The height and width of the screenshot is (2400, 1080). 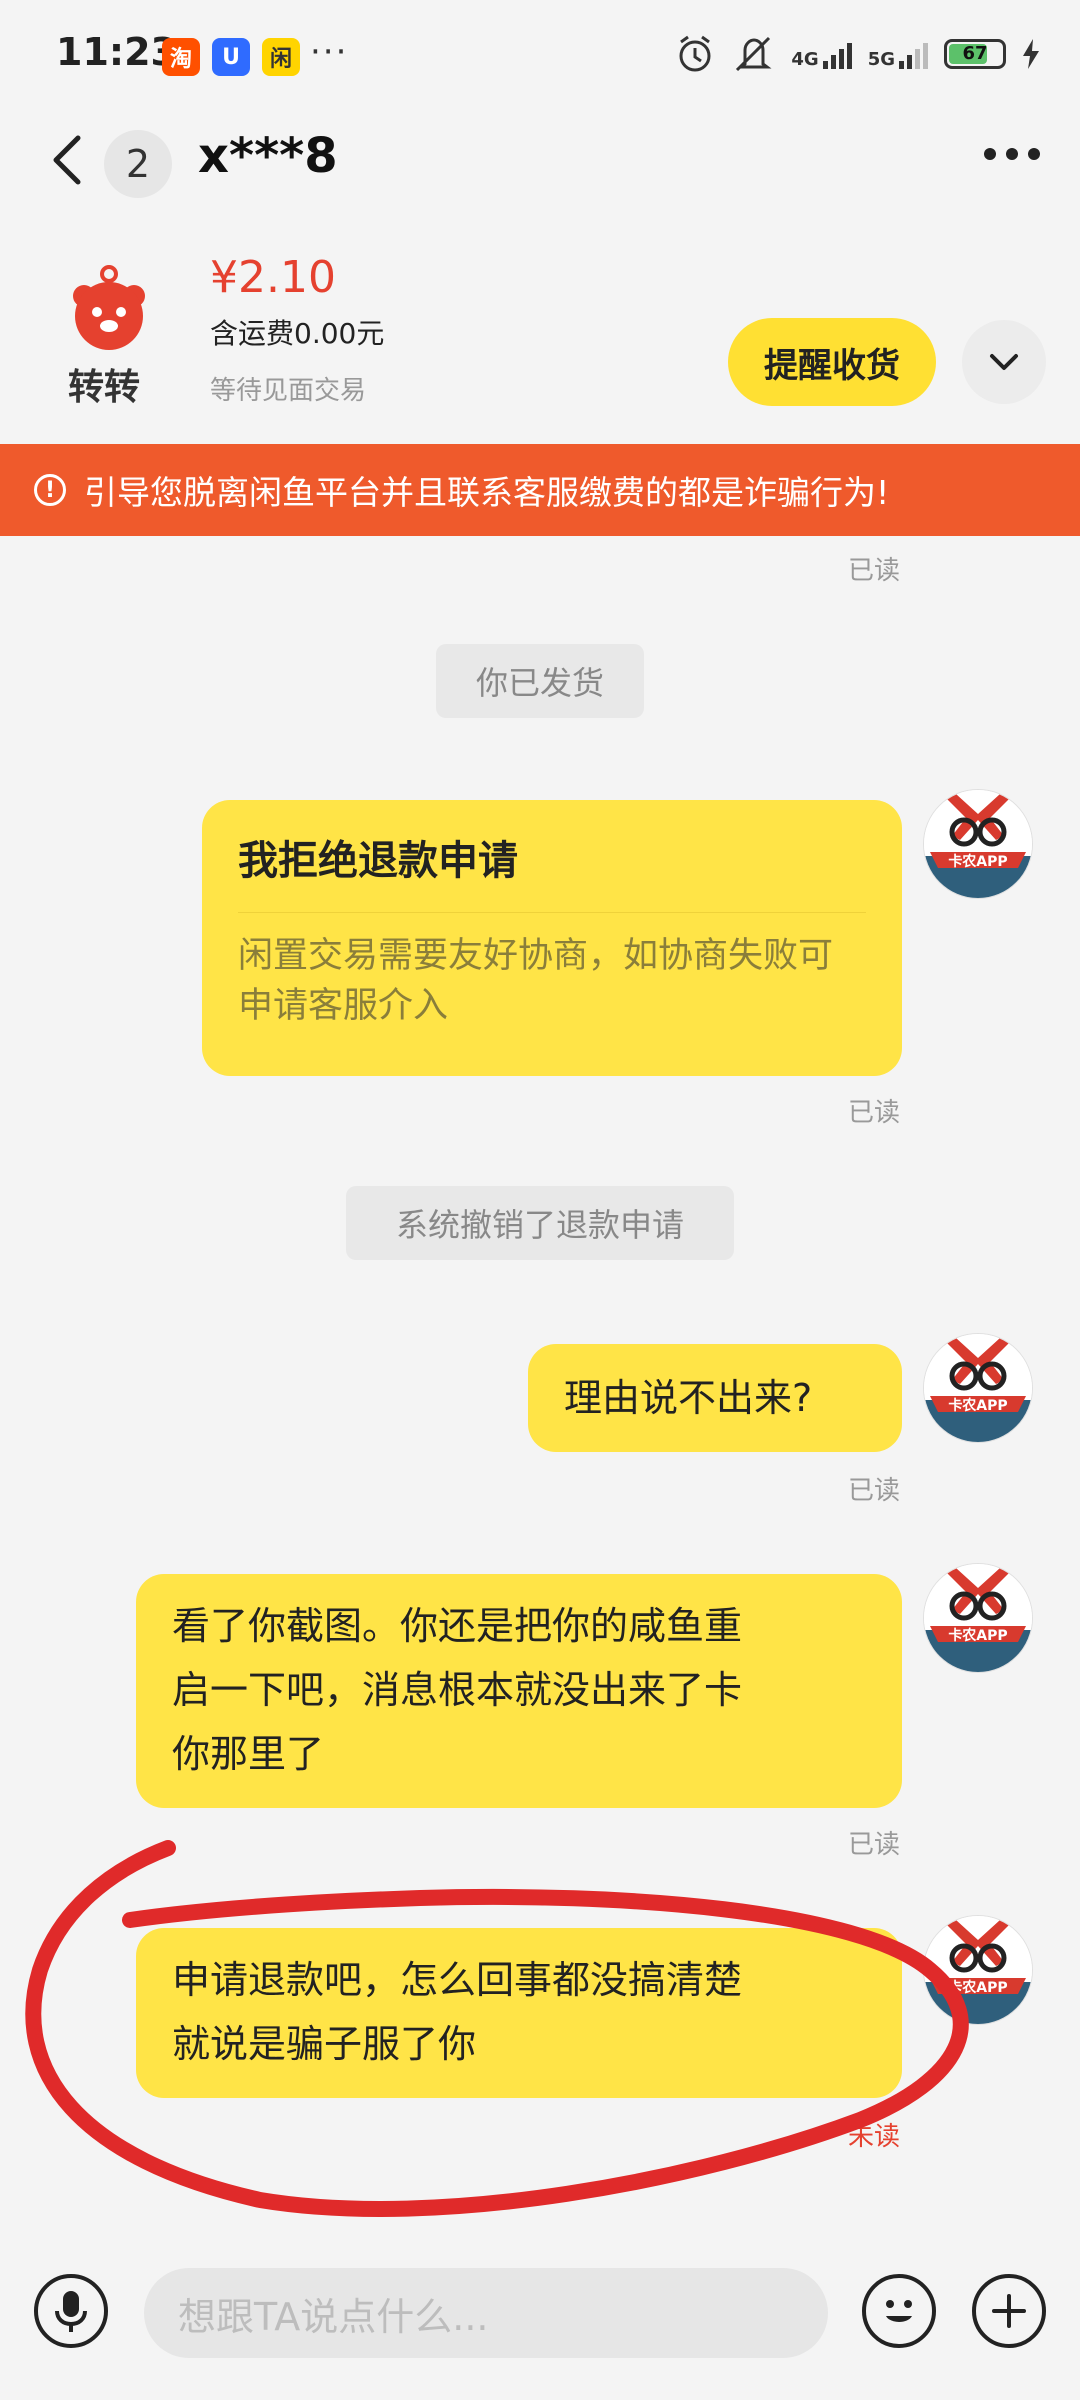 I want to click on message-bubble: 理由说不出来?, so click(x=715, y=1398).